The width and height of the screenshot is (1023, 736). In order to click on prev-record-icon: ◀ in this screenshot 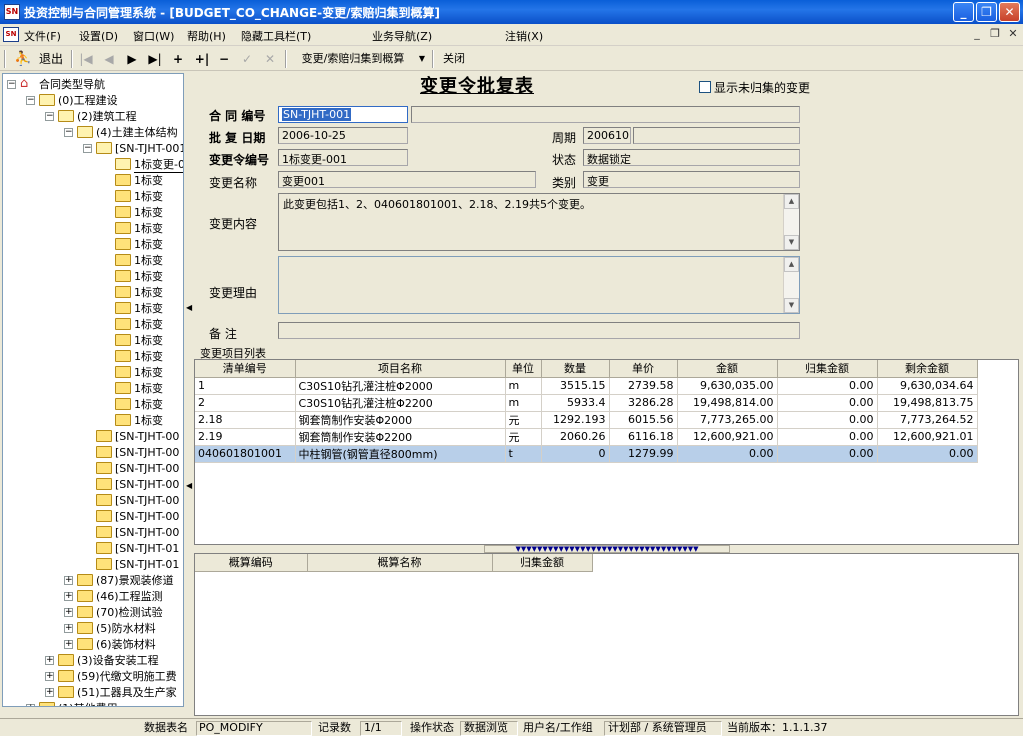, I will do `click(109, 59)`.